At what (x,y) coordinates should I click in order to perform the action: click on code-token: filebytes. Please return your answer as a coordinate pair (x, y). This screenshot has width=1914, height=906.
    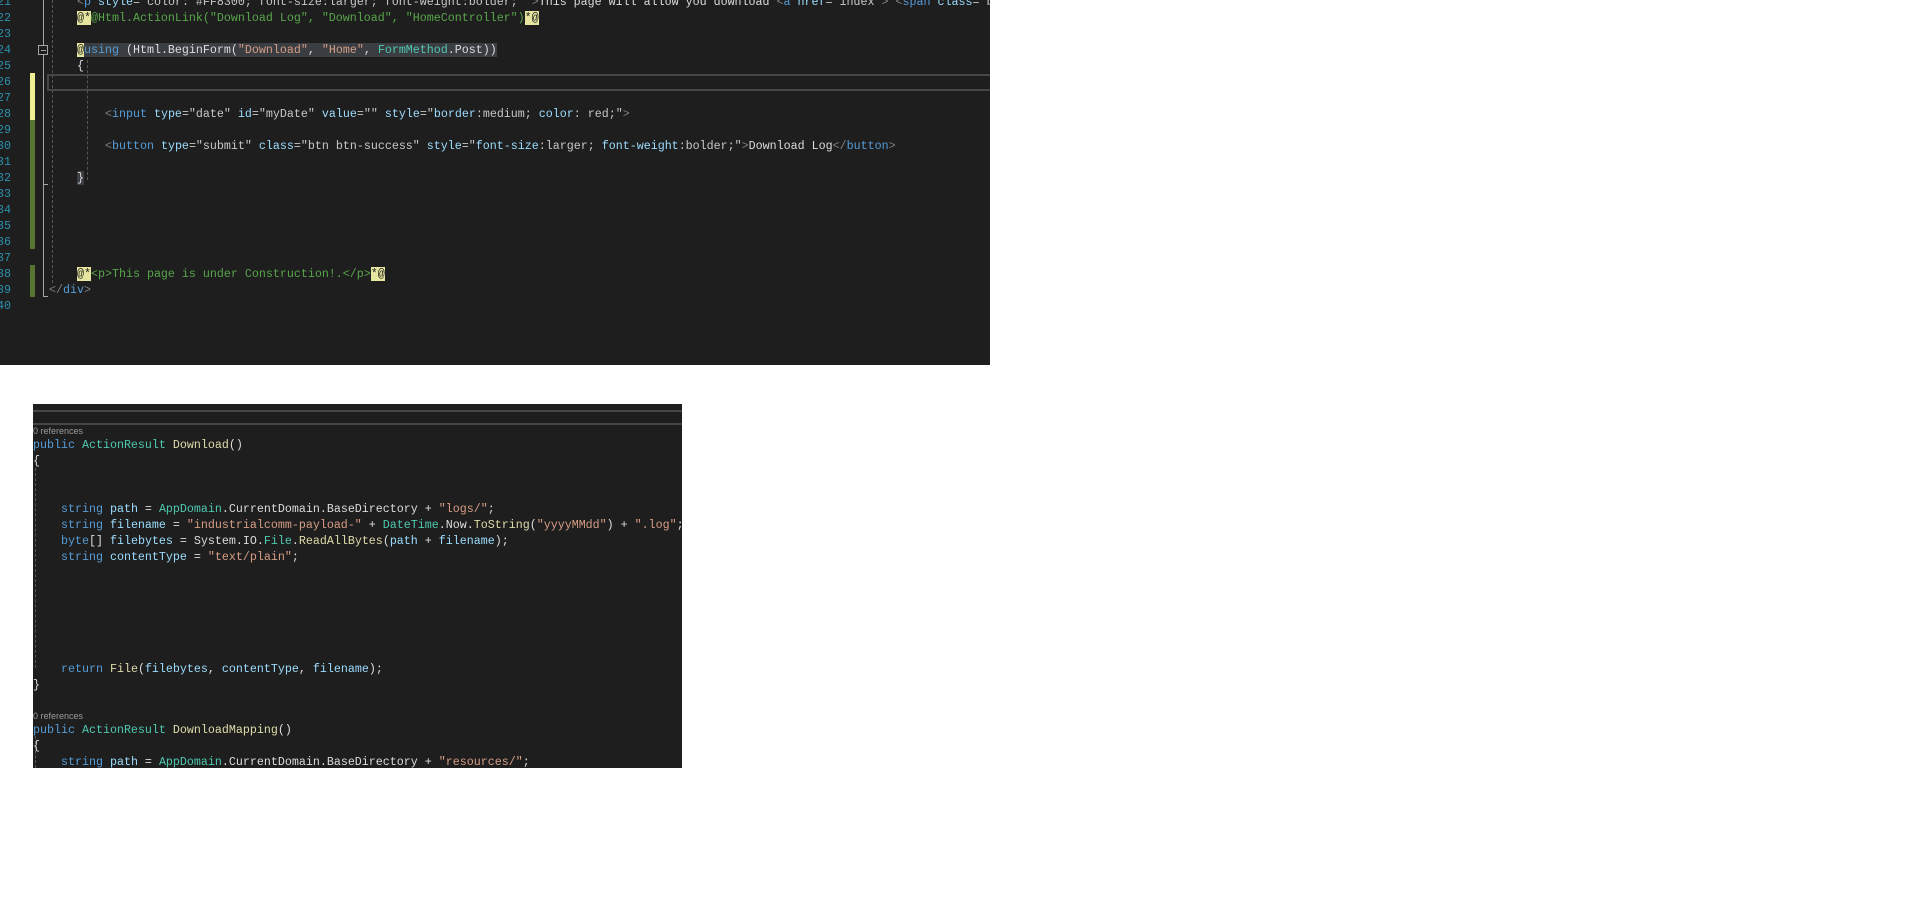
    Looking at the image, I should click on (176, 669).